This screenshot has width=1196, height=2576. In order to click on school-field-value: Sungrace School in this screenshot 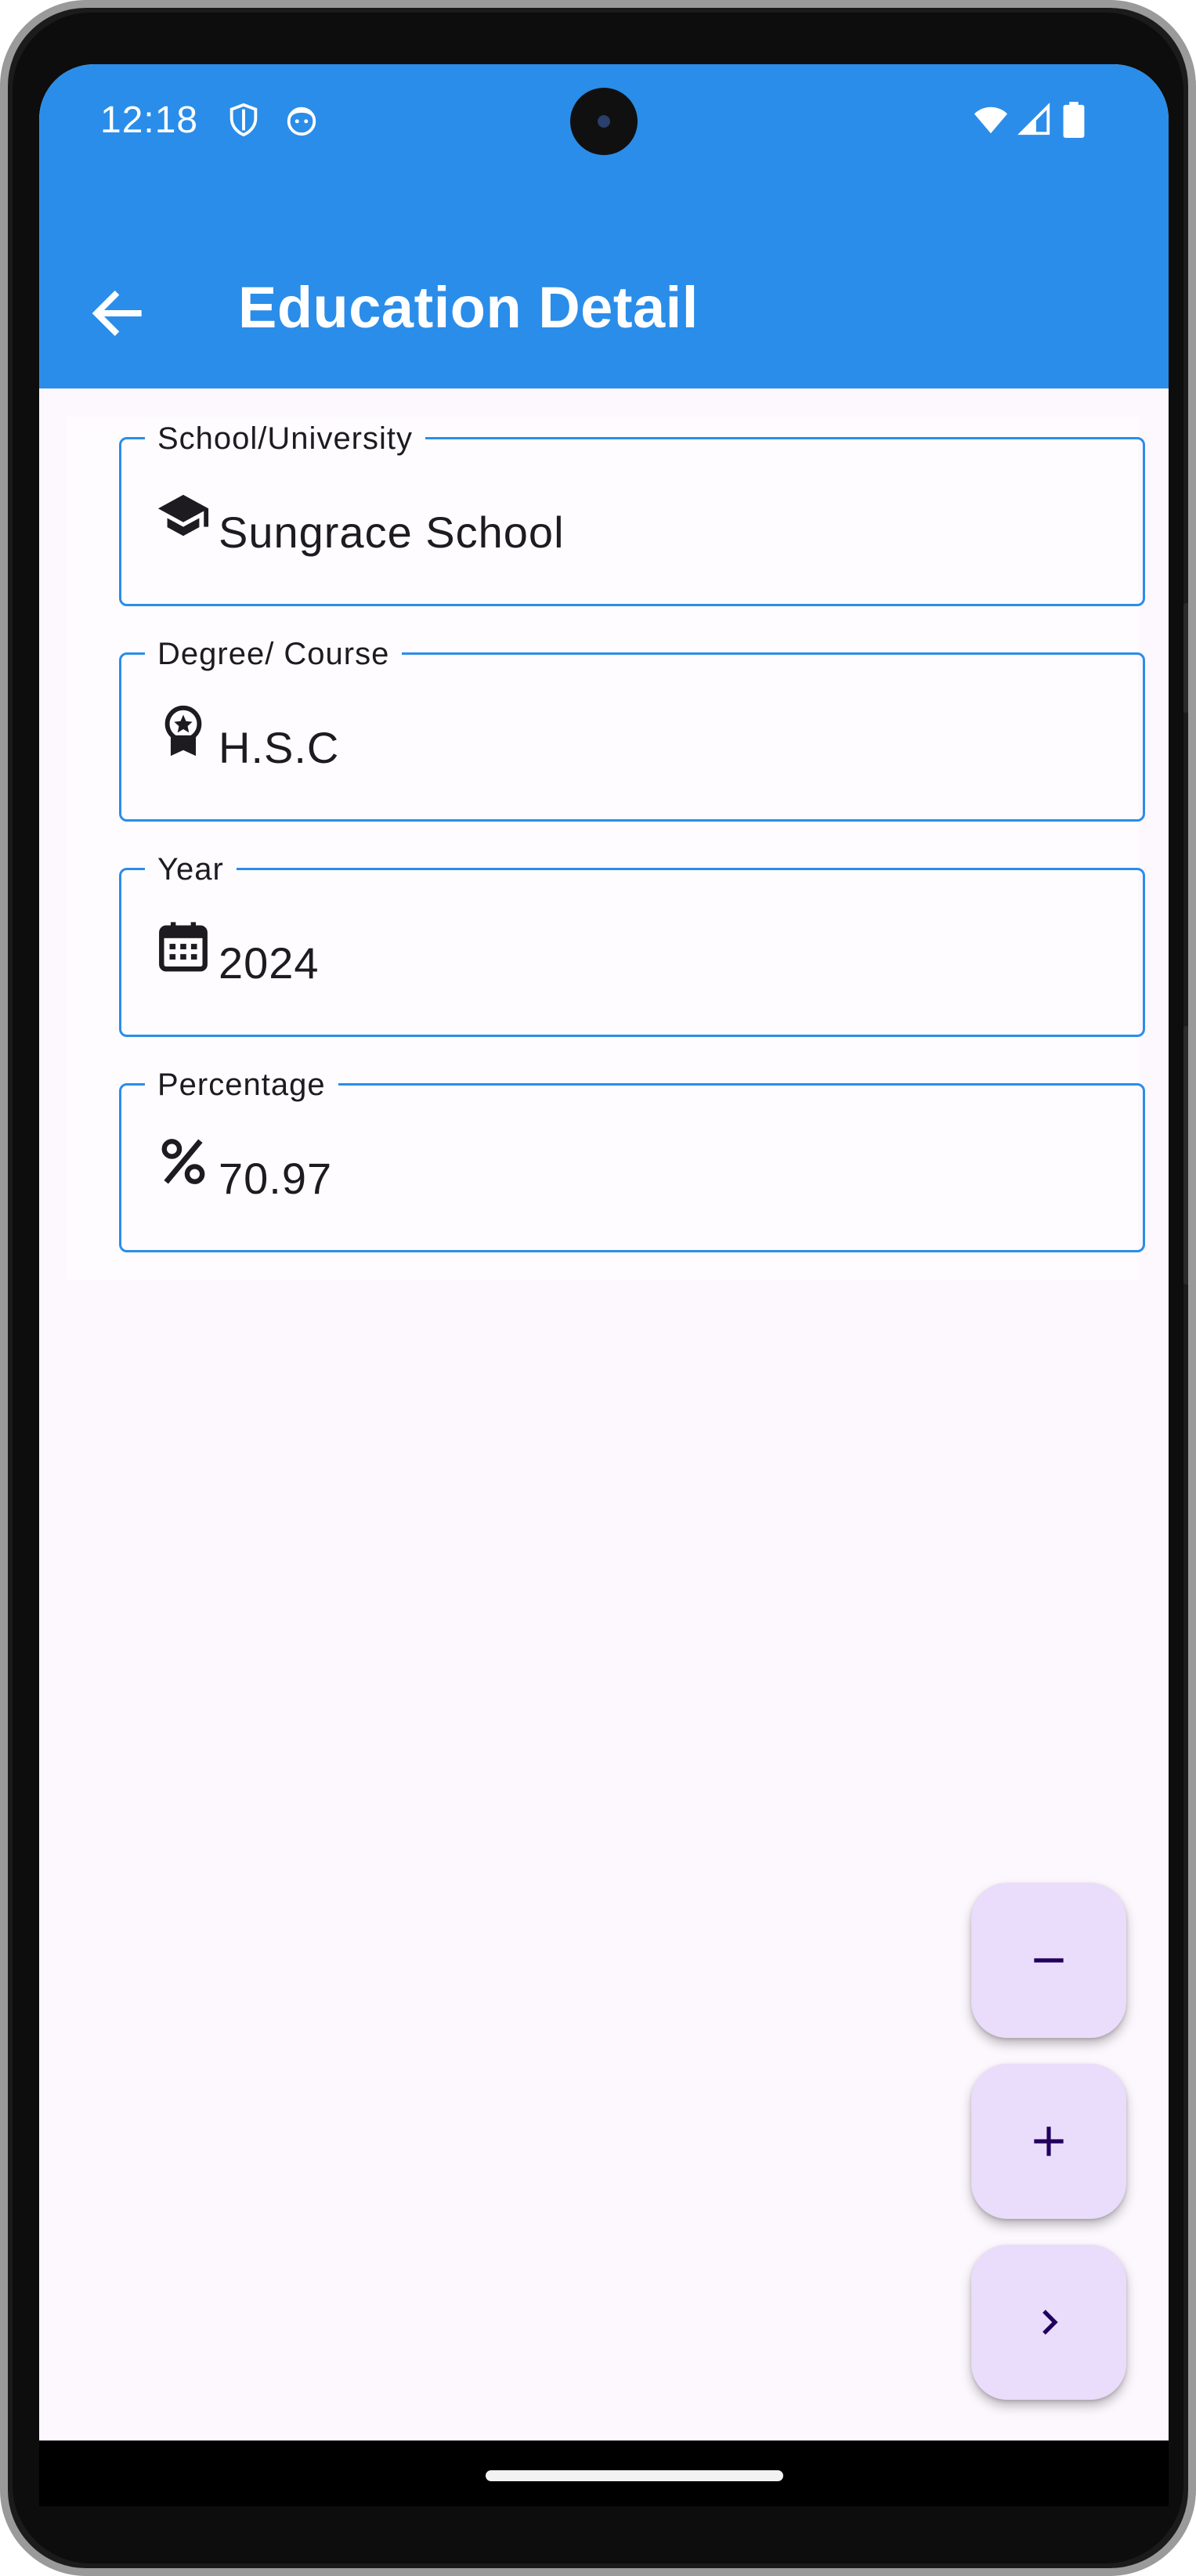, I will do `click(392, 532)`.